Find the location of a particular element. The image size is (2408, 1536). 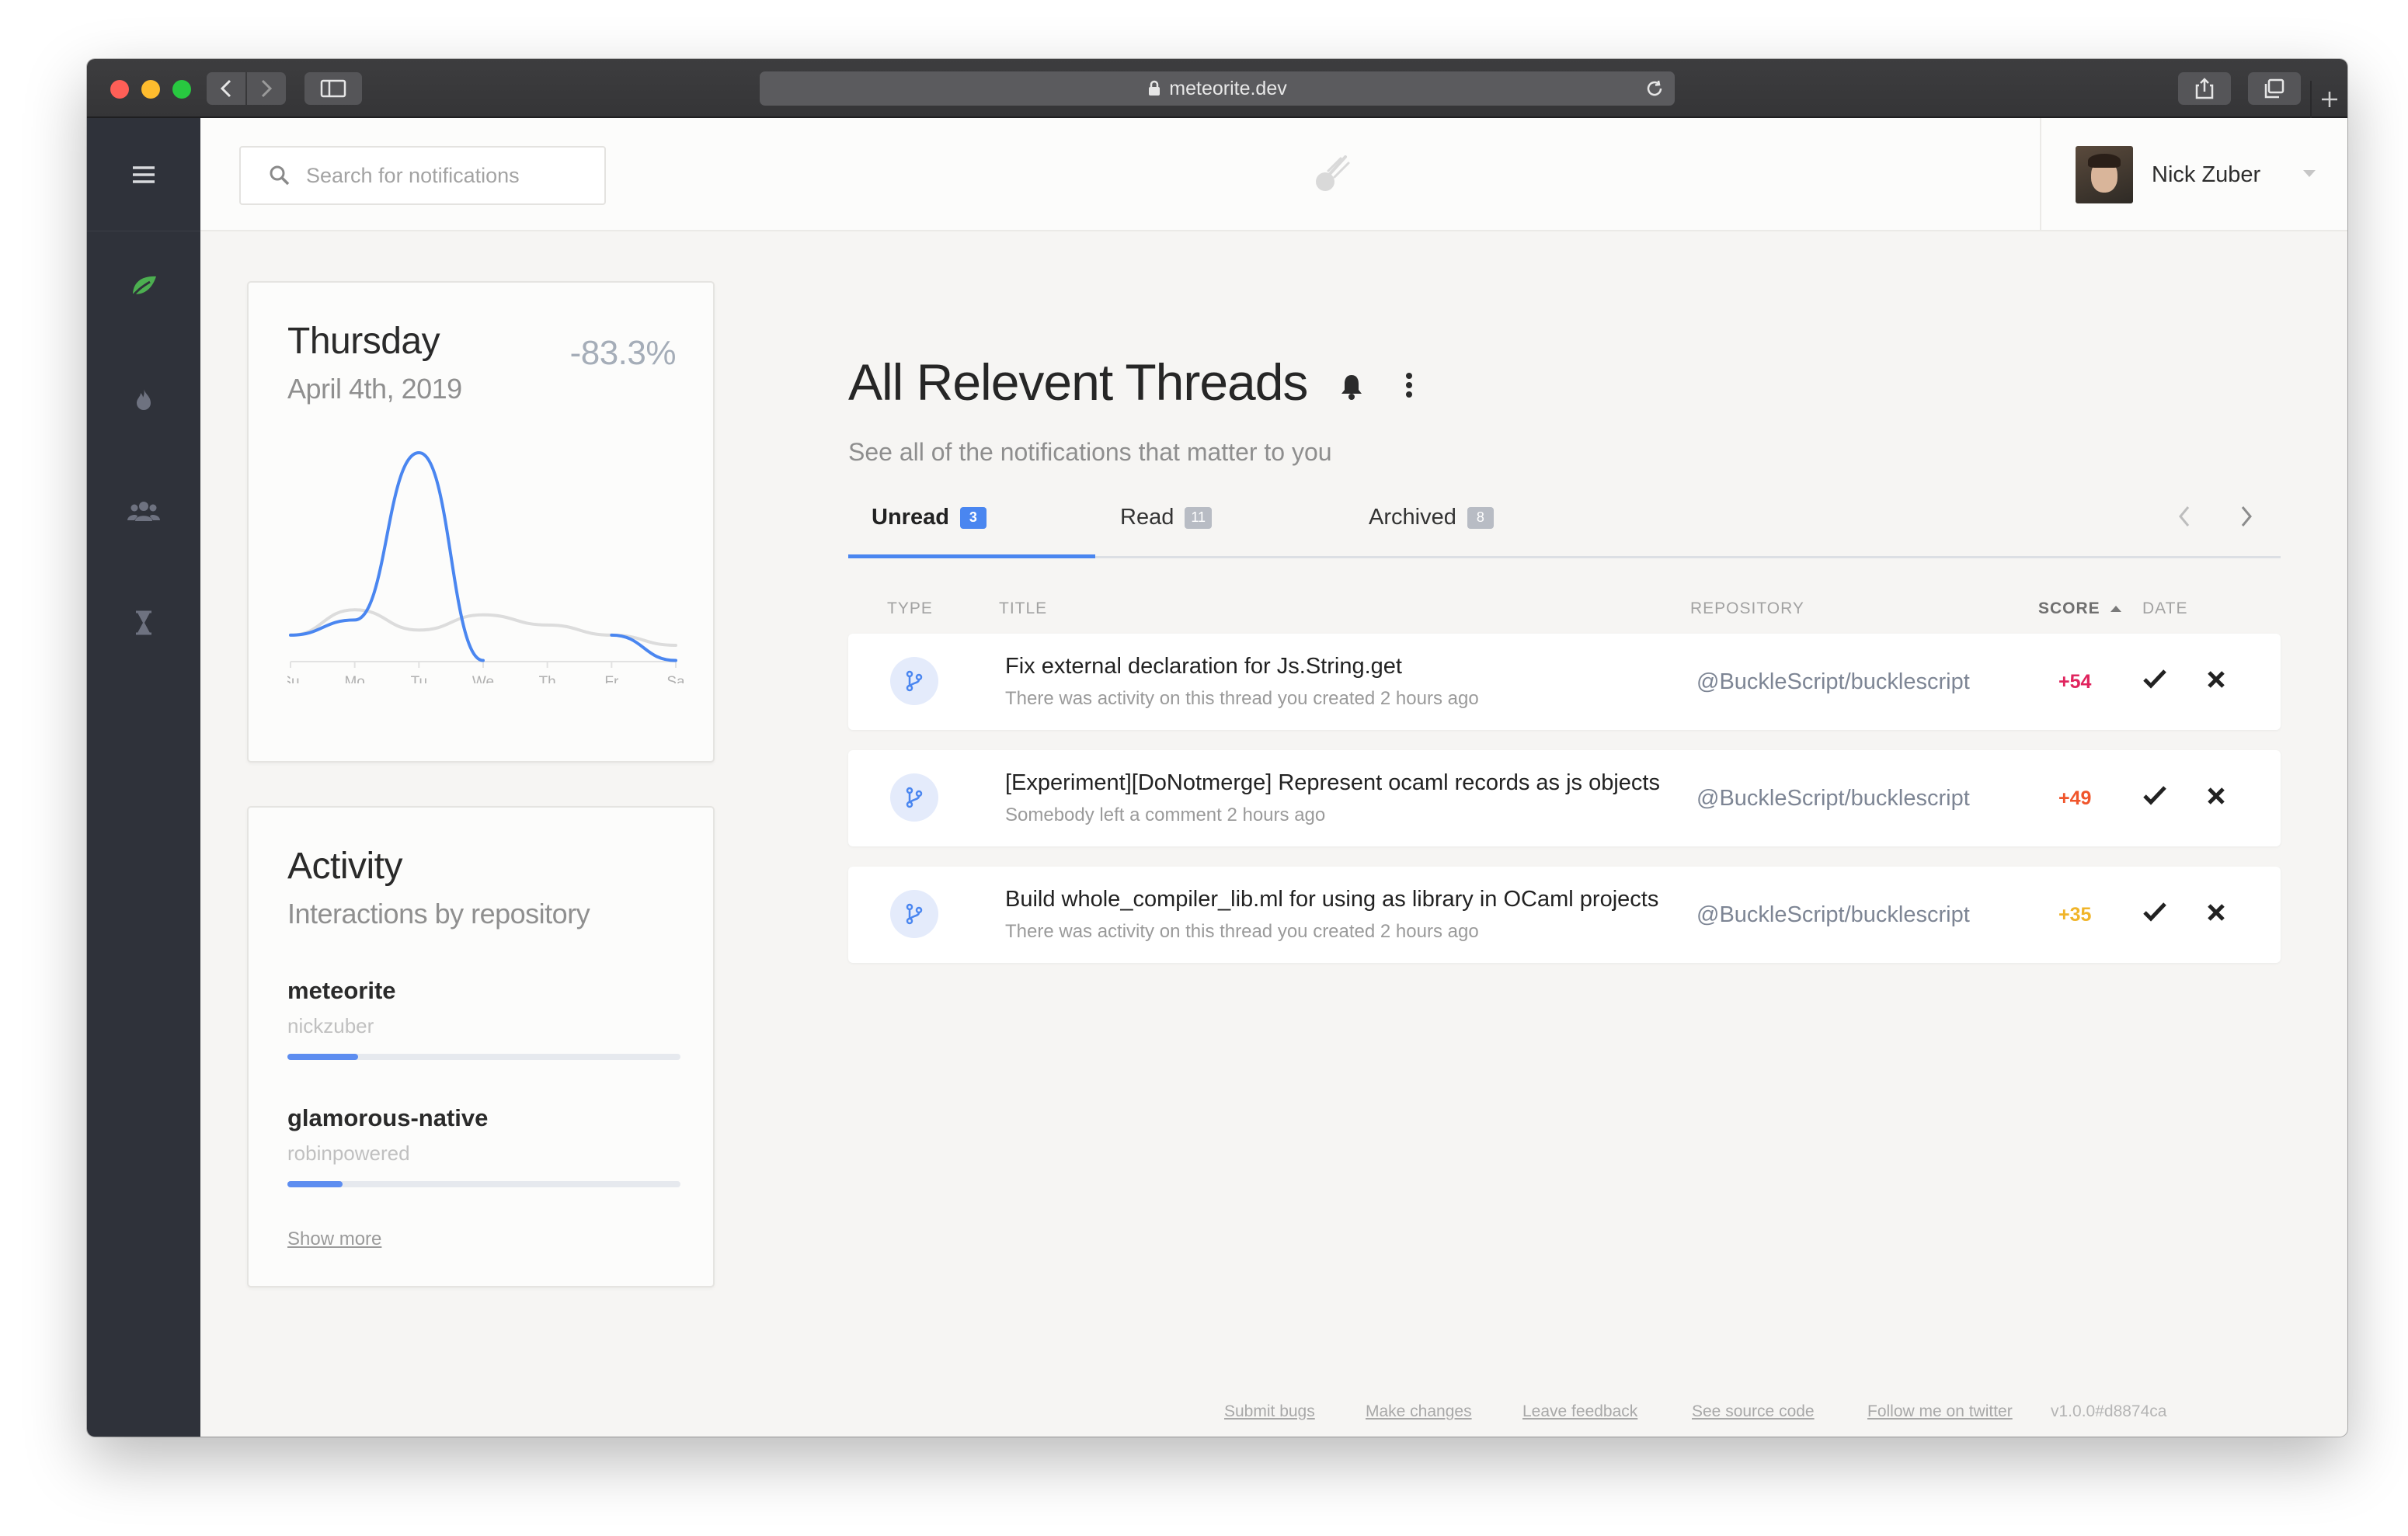

x-tick-label: Sa is located at coordinates (675, 679).